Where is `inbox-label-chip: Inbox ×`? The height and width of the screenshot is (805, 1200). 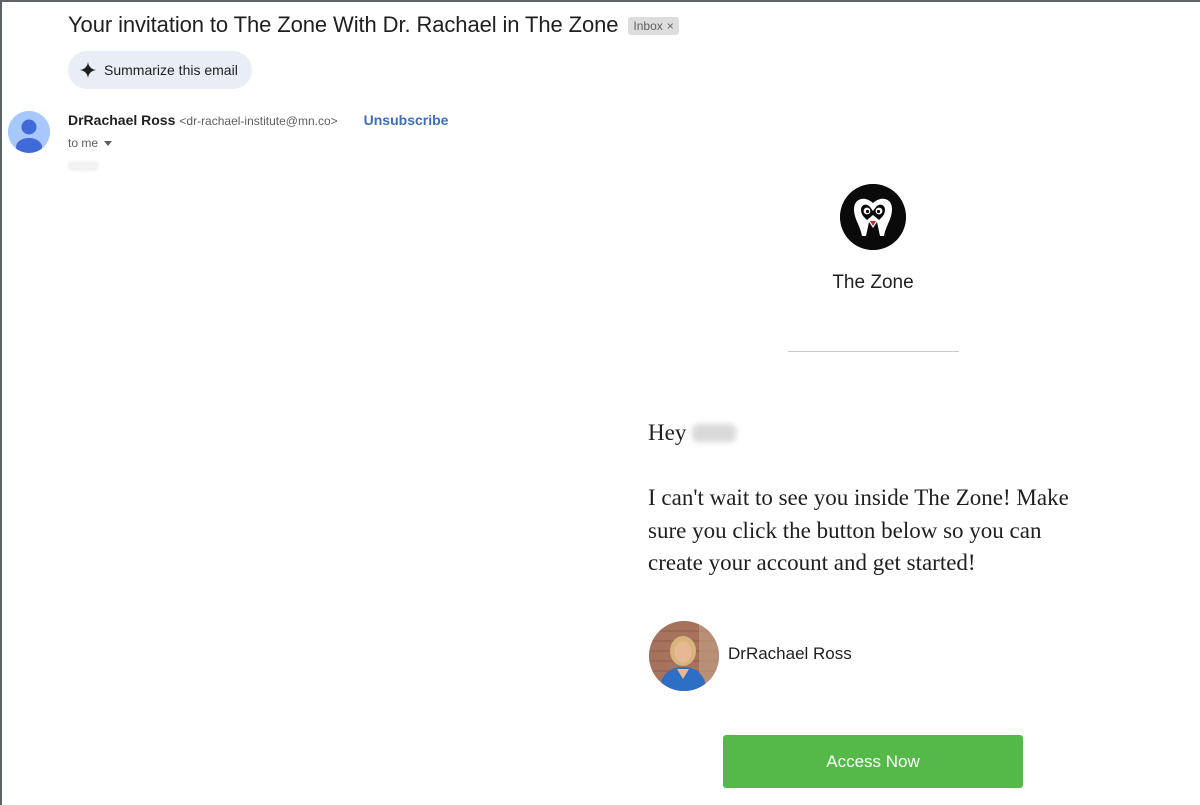 inbox-label-chip: Inbox × is located at coordinates (653, 26).